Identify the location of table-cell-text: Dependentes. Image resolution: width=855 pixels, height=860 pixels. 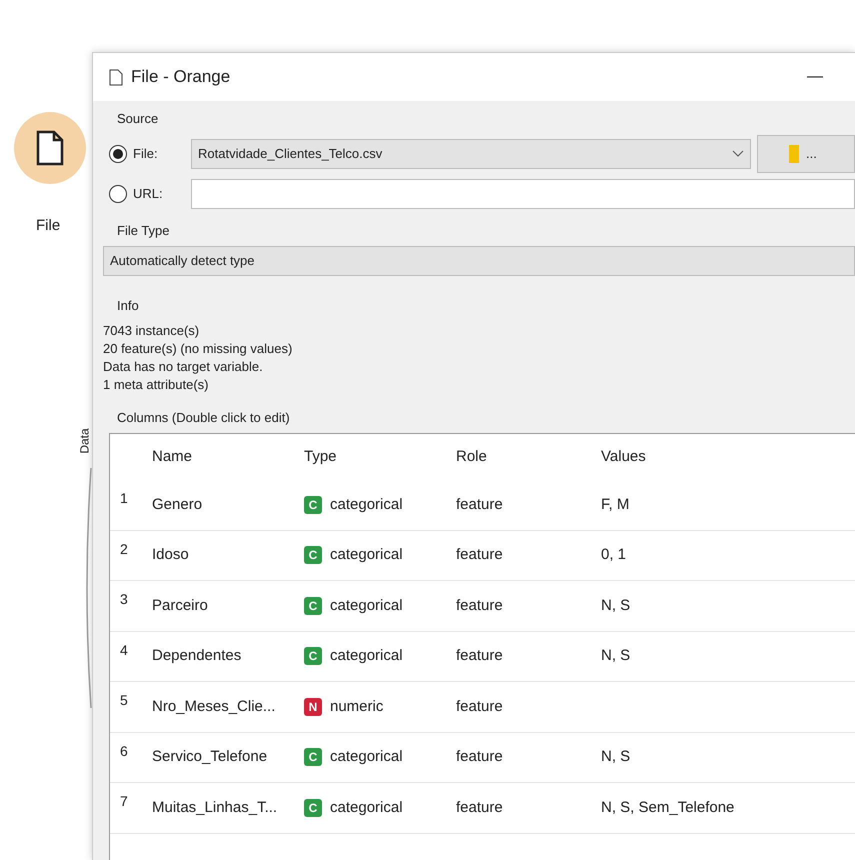
(196, 656).